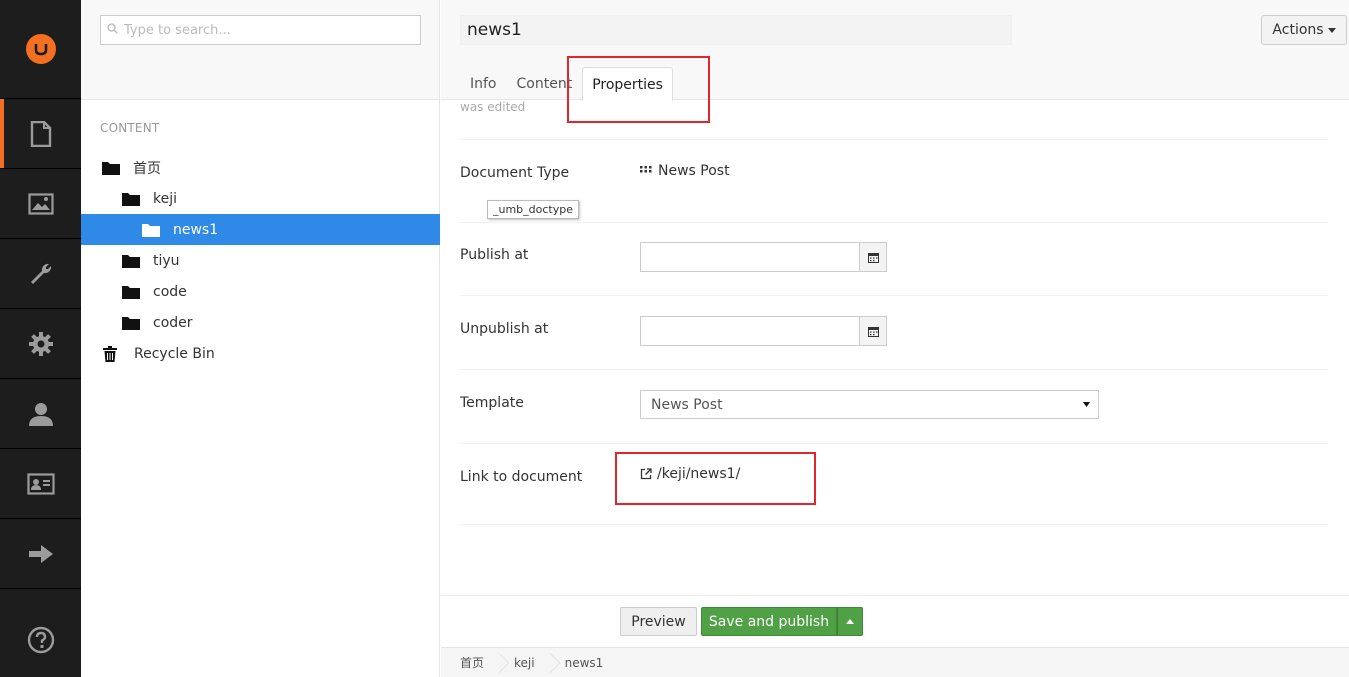 The height and width of the screenshot is (677, 1349). What do you see at coordinates (895, 621) in the screenshot?
I see `editor-footer: Preview Save and publish` at bounding box center [895, 621].